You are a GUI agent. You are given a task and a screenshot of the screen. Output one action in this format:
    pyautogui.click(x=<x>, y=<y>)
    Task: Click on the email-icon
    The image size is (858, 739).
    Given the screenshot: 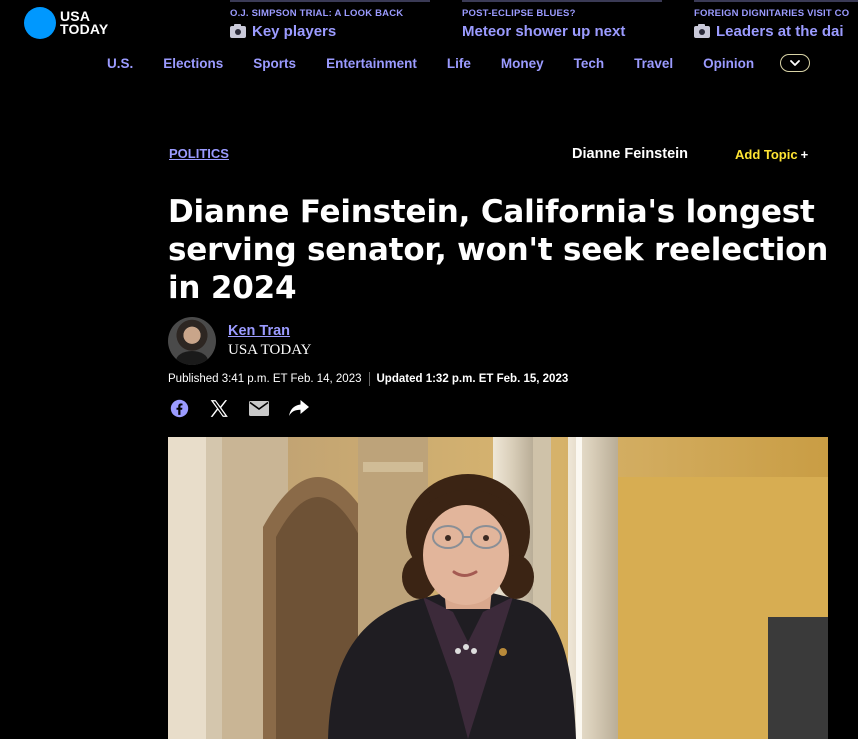 What is the action you would take?
    pyautogui.click(x=259, y=408)
    